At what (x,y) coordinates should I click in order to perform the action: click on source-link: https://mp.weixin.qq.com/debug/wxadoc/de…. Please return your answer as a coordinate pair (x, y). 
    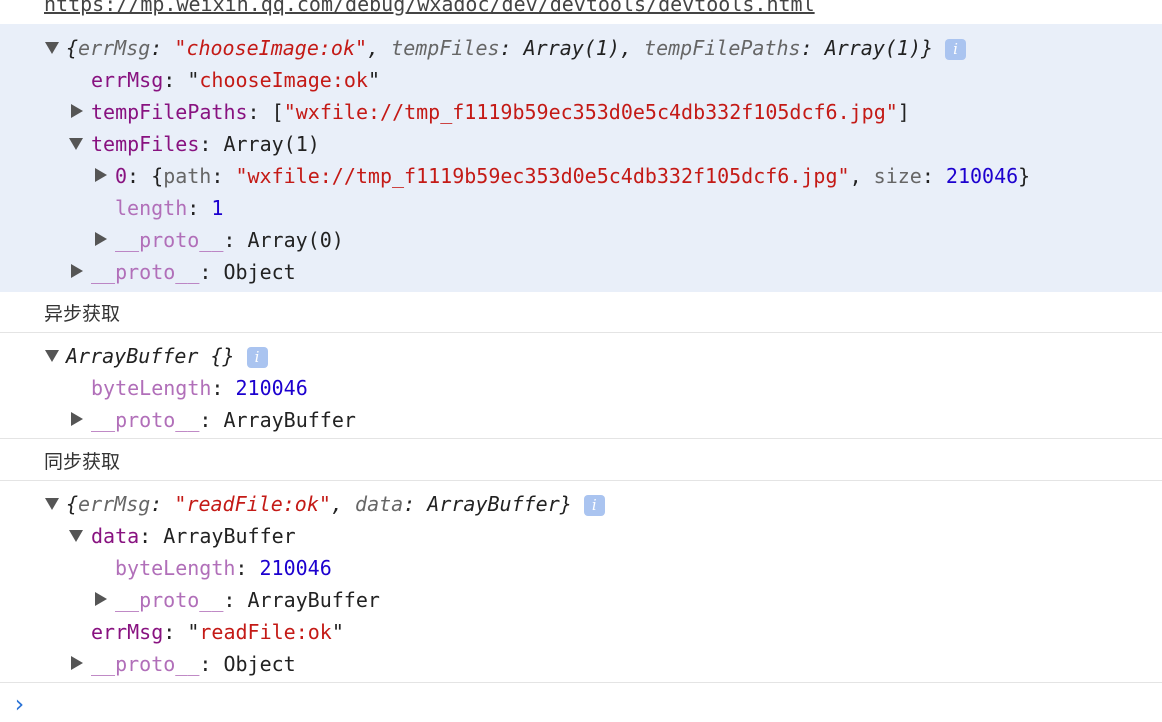
    Looking at the image, I should click on (429, 9).